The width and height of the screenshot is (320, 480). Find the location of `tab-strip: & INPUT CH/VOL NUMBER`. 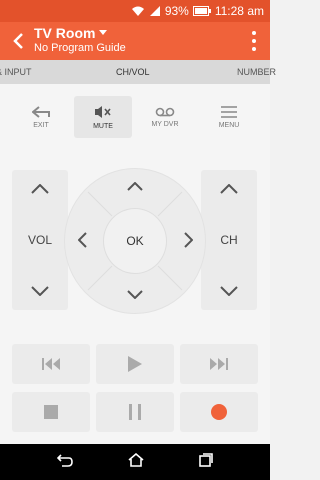

tab-strip: & INPUT CH/VOL NUMBER is located at coordinates (138, 72).